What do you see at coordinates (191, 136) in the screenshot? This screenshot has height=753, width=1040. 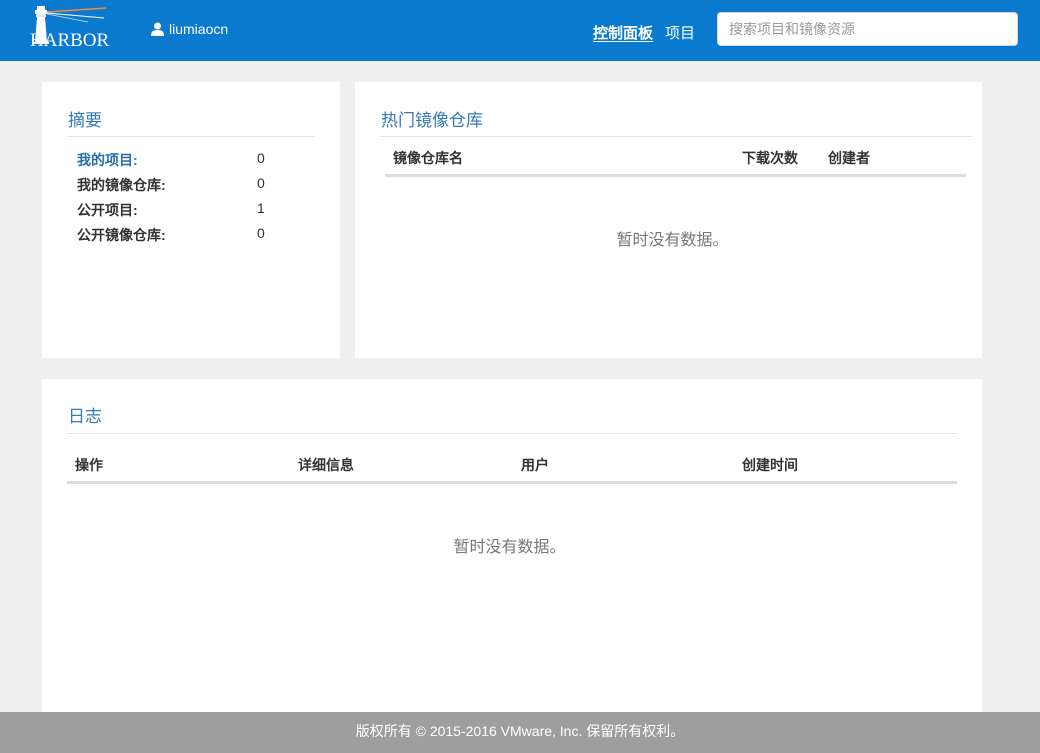 I see `summary-divider` at bounding box center [191, 136].